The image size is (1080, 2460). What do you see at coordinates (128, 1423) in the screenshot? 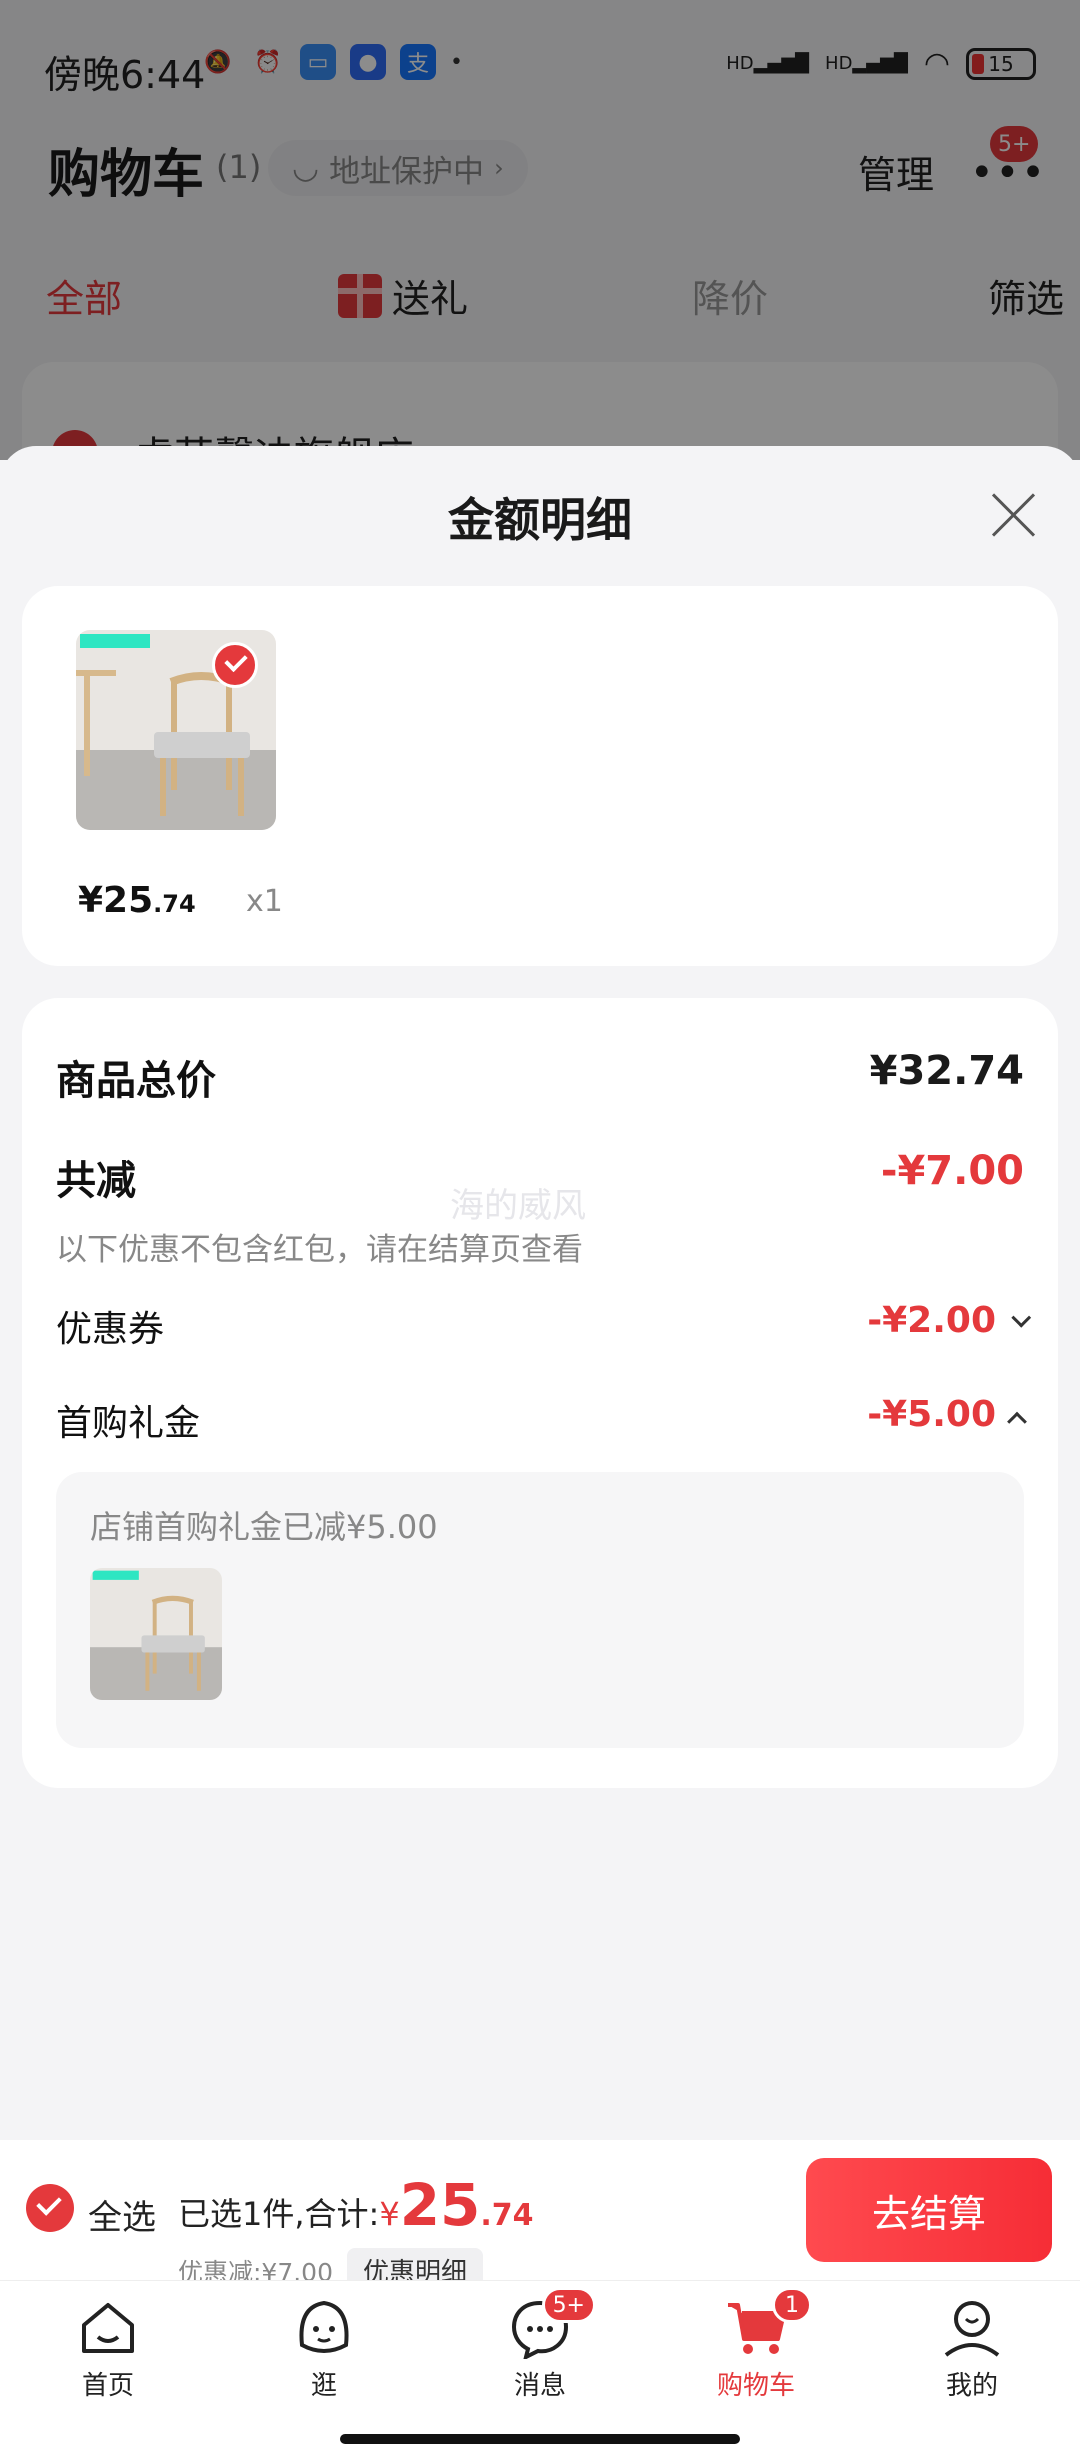
I see `first-gift-label: 首购礼金` at bounding box center [128, 1423].